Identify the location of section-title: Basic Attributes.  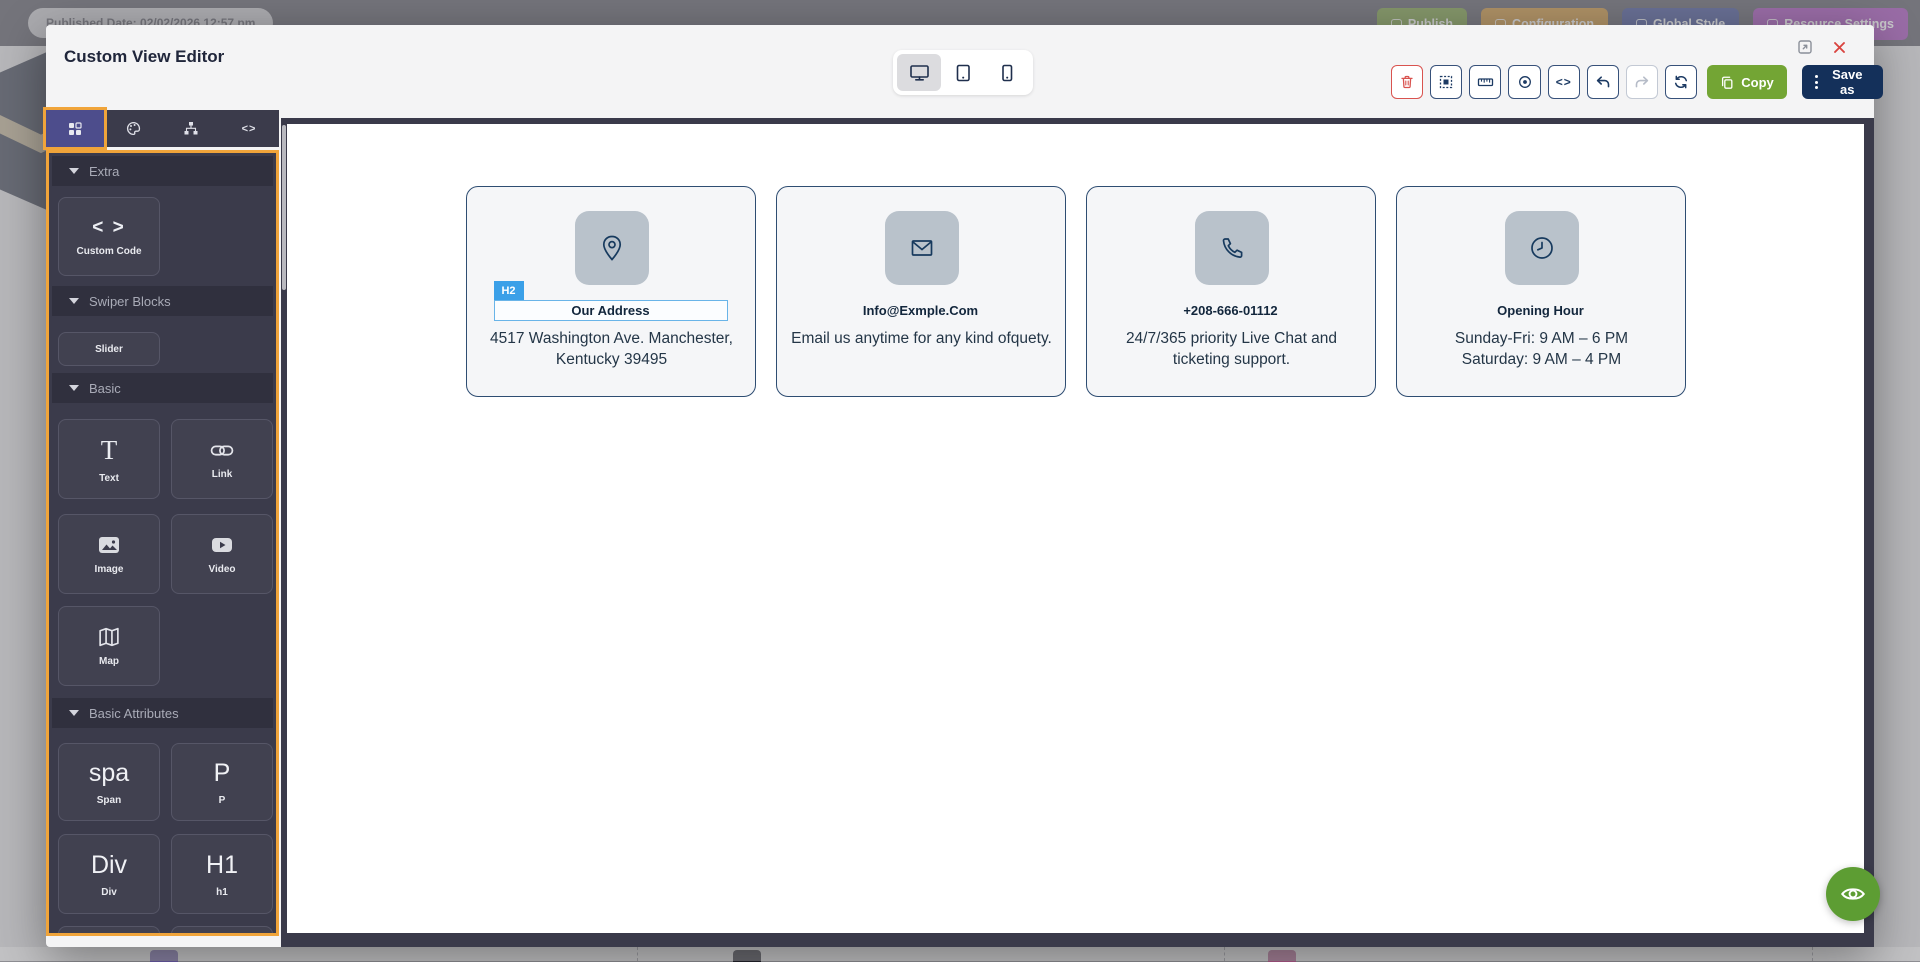
(134, 713).